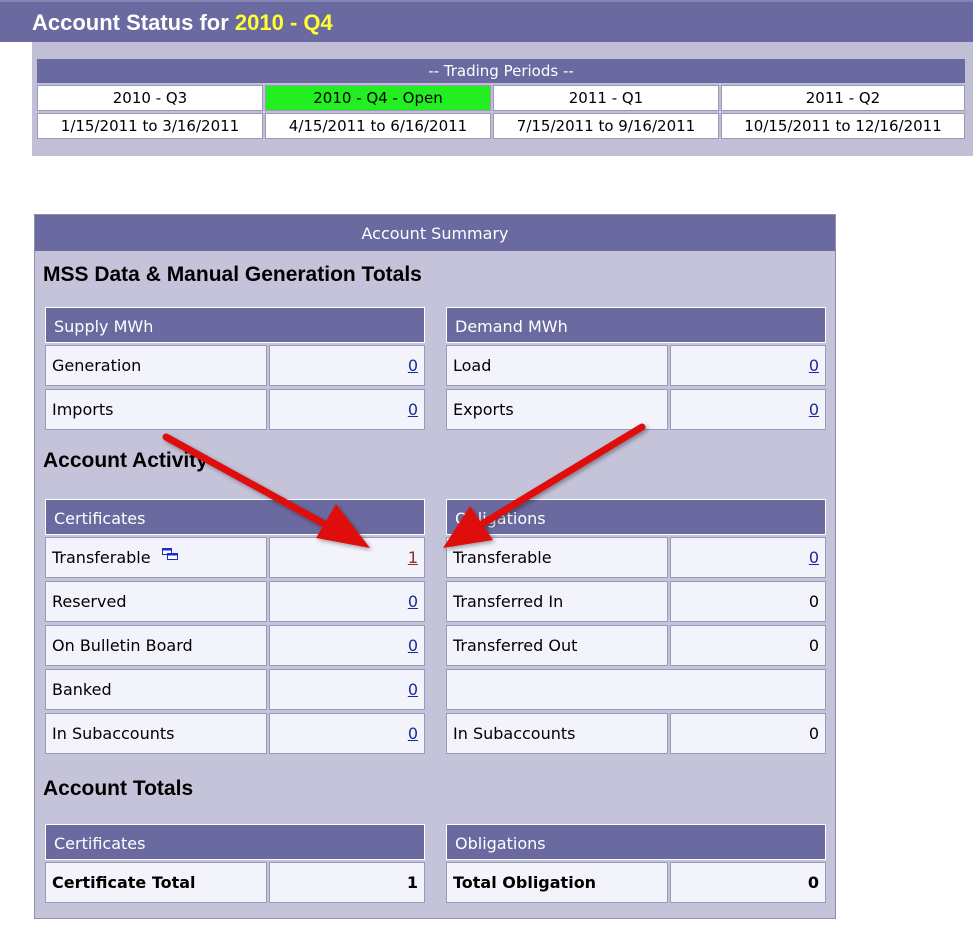 The height and width of the screenshot is (930, 973). I want to click on row-label: Generation, so click(156, 365).